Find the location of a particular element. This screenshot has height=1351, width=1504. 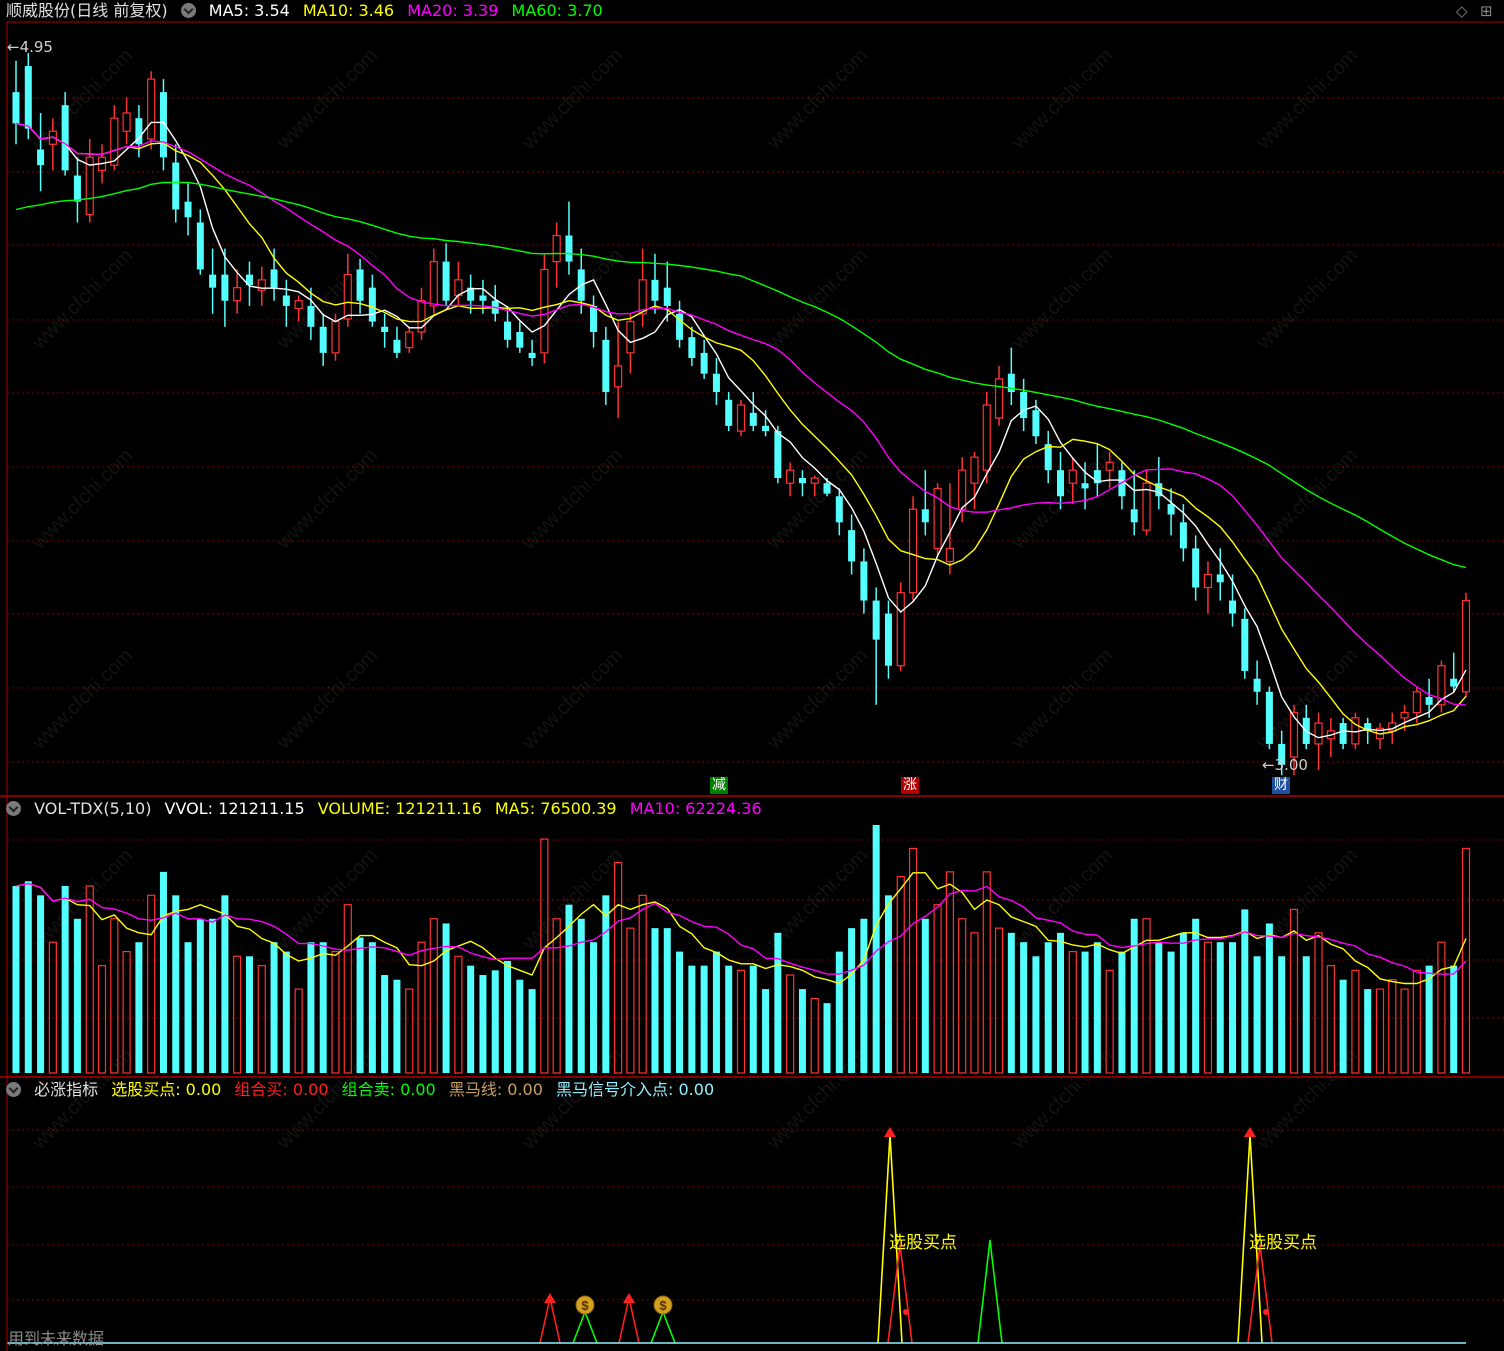

combo-buy-signal is located at coordinates (1260, 1294).